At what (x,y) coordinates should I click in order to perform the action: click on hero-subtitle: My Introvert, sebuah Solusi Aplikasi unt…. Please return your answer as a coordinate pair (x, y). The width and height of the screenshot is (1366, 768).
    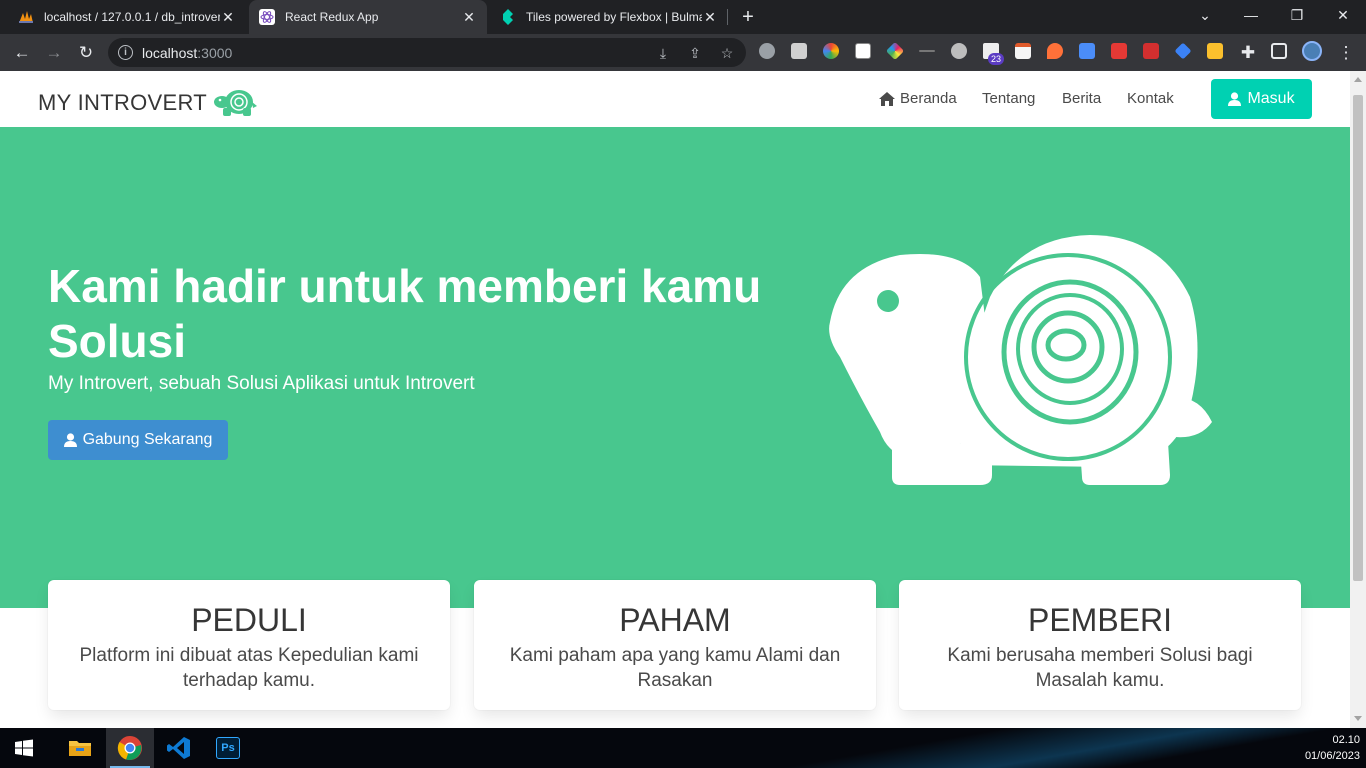
    Looking at the image, I should click on (261, 383).